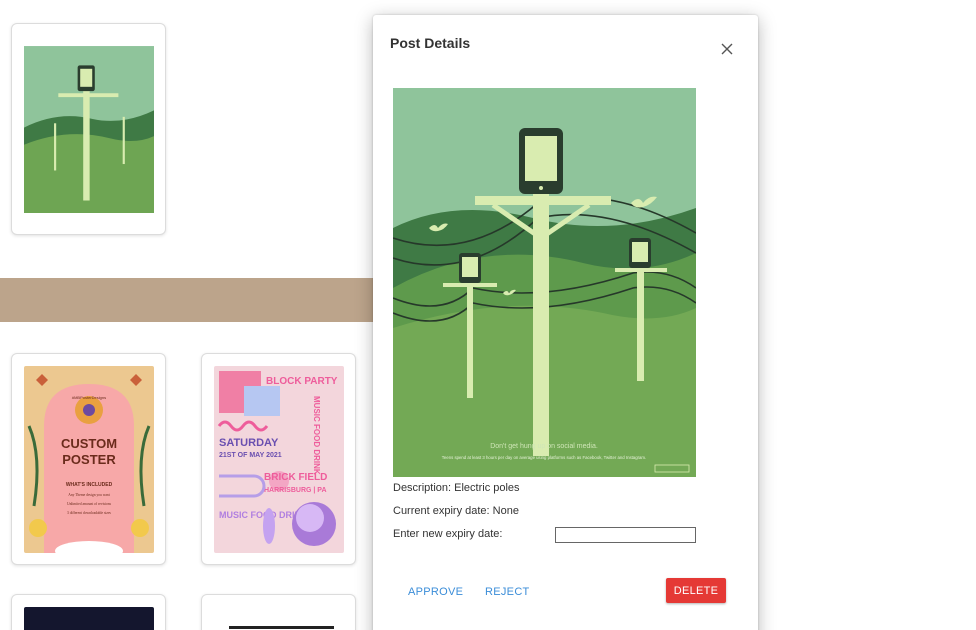 The height and width of the screenshot is (630, 976). Describe the element at coordinates (696, 590) in the screenshot. I see `delete-button: DELETE` at that location.